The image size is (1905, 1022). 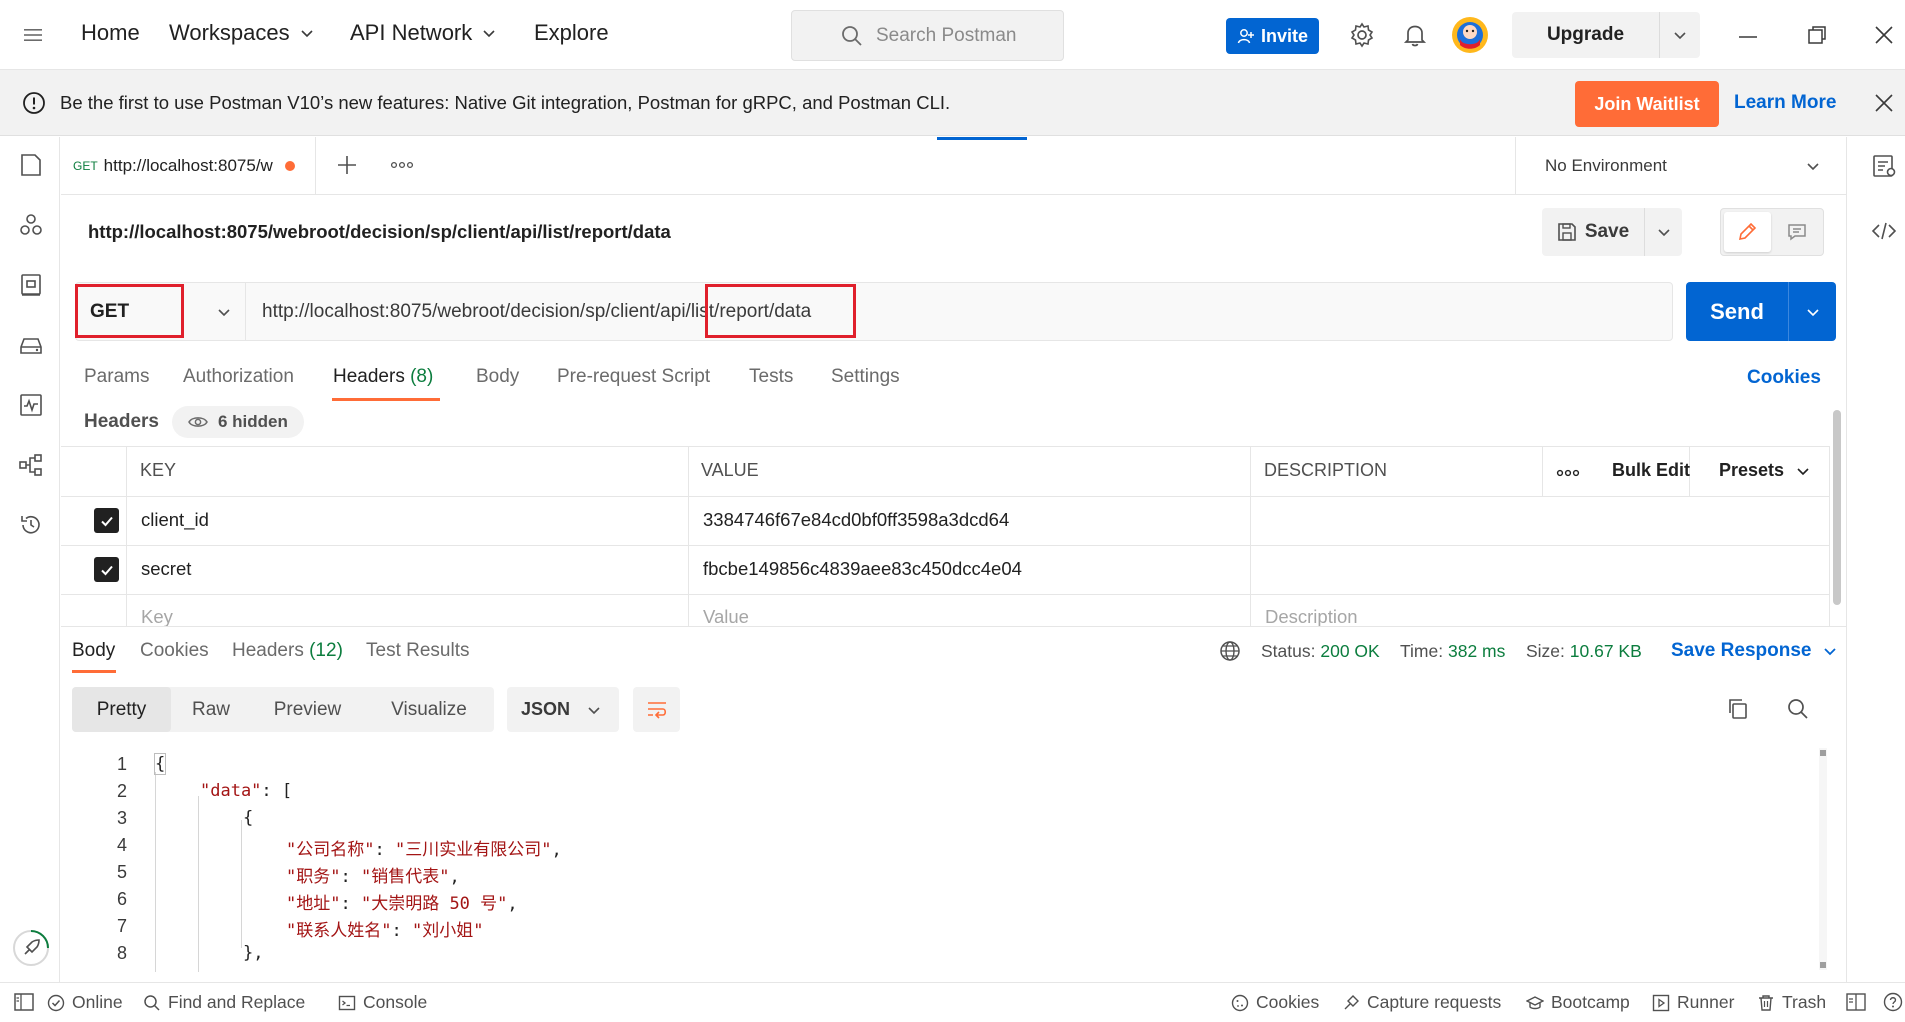 What do you see at coordinates (417, 651) in the screenshot?
I see `response-tab-test-results: Test Results` at bounding box center [417, 651].